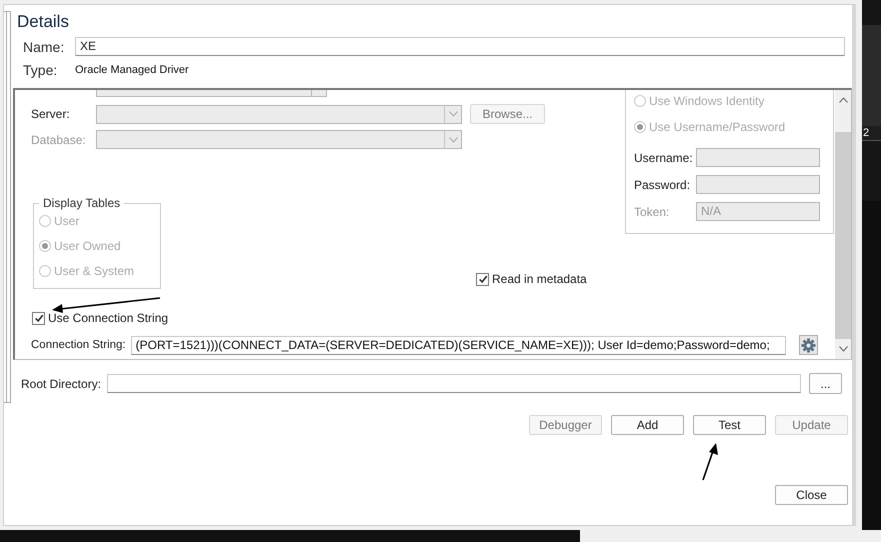  Describe the element at coordinates (647, 425) in the screenshot. I see `add-button: Add` at that location.